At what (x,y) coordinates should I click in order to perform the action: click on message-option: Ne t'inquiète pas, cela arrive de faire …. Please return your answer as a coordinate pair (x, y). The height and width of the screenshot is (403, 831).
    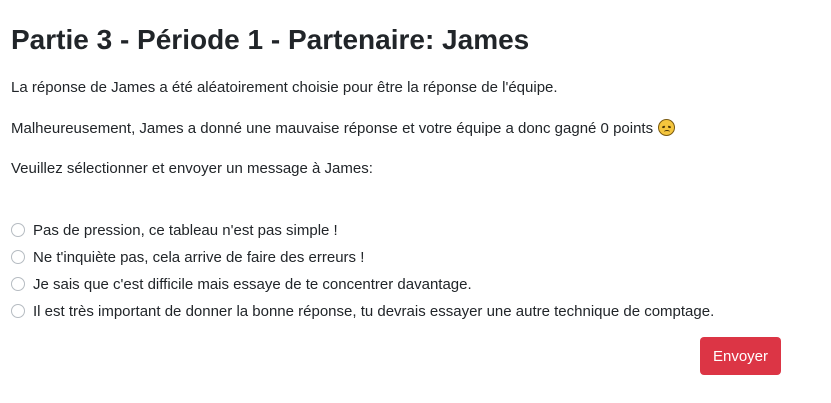
    Looking at the image, I should click on (362, 257).